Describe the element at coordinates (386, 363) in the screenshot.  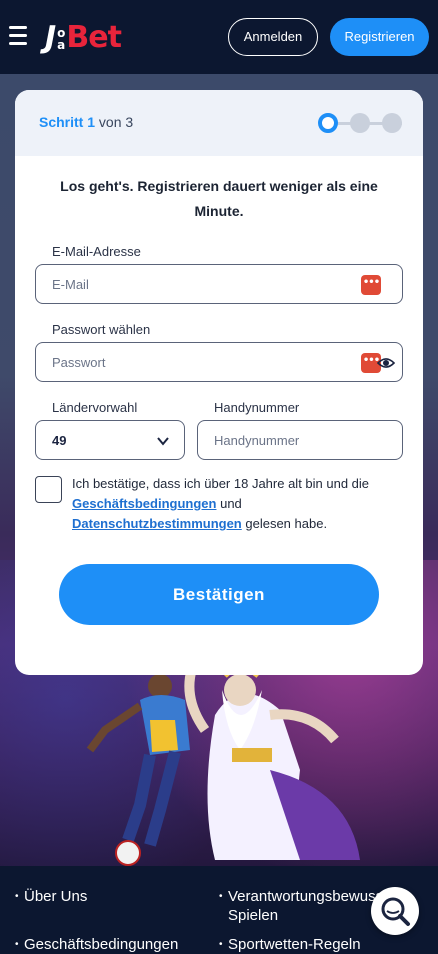
I see `eye-icon` at that location.